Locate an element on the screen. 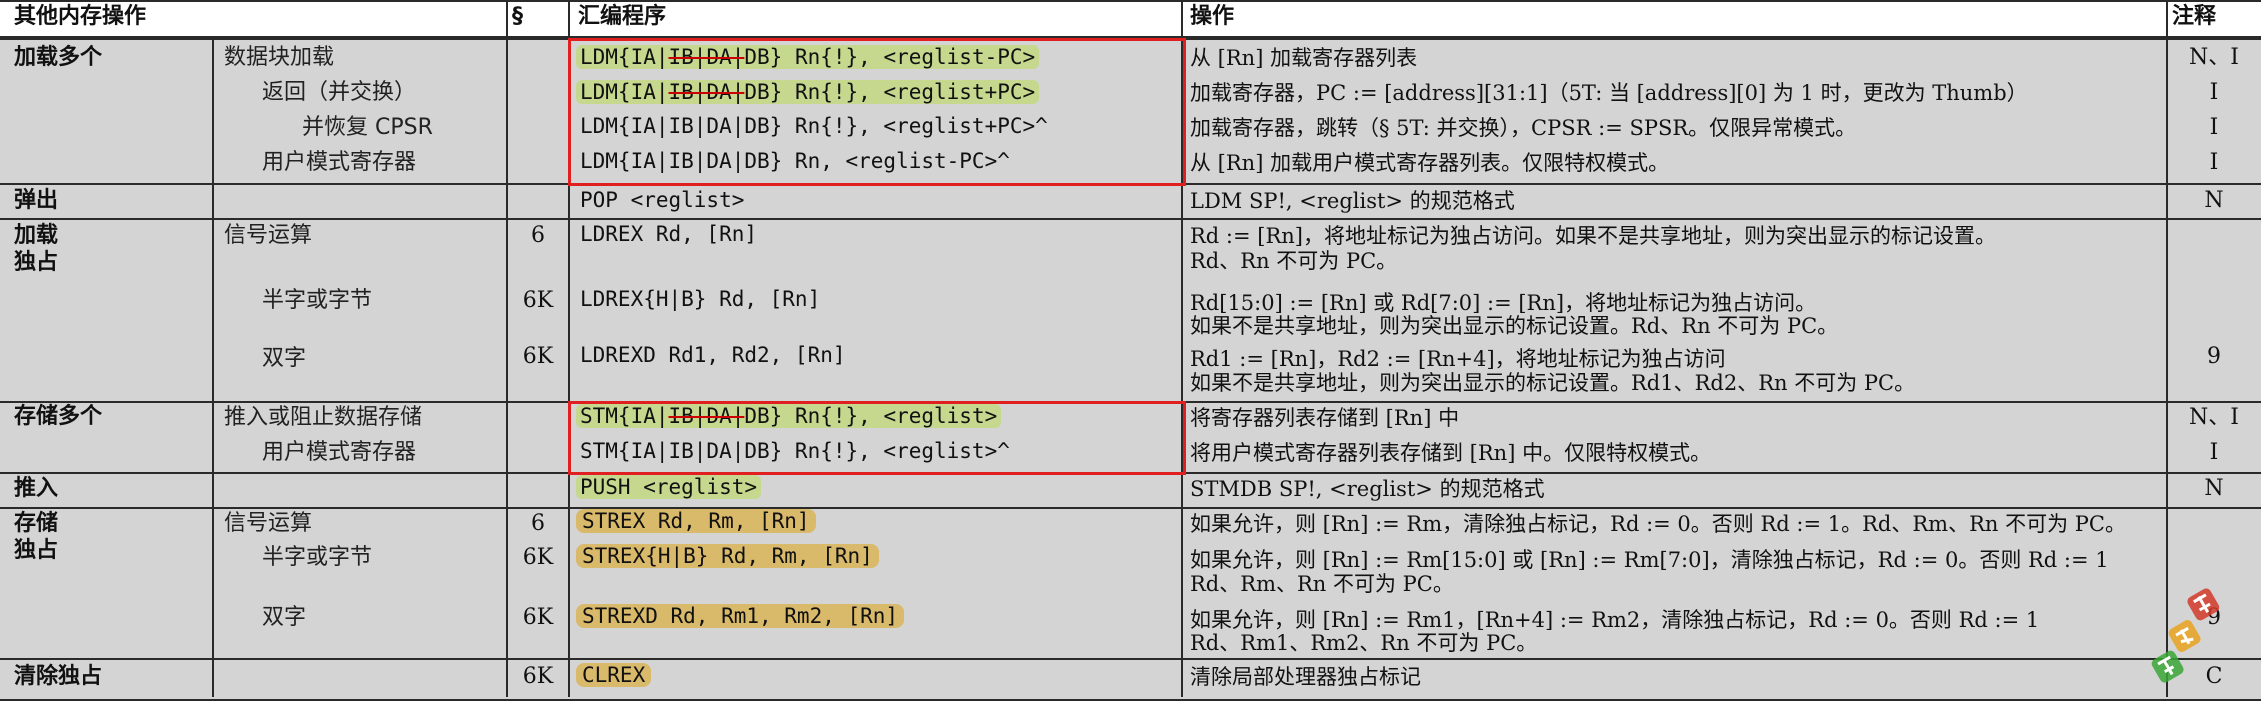 This screenshot has height=701, width=2261. operation-text: Rd、Rm1、Rm2、Rn 不可为 PC。 is located at coordinates (1364, 643).